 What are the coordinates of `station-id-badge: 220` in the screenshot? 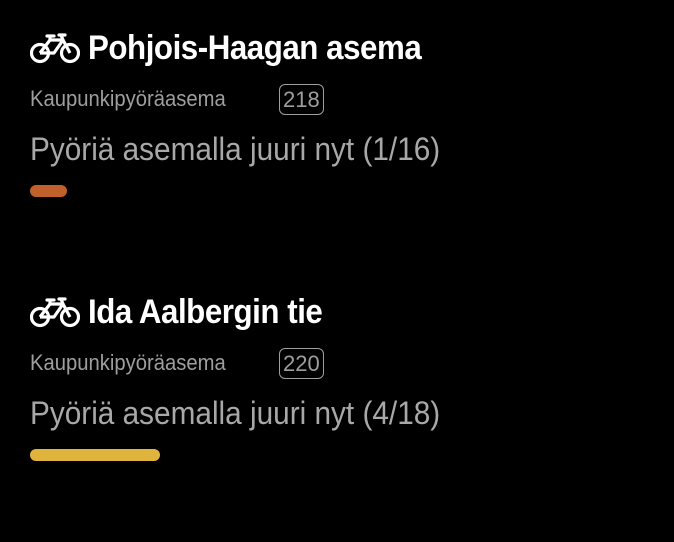 It's located at (301, 363).